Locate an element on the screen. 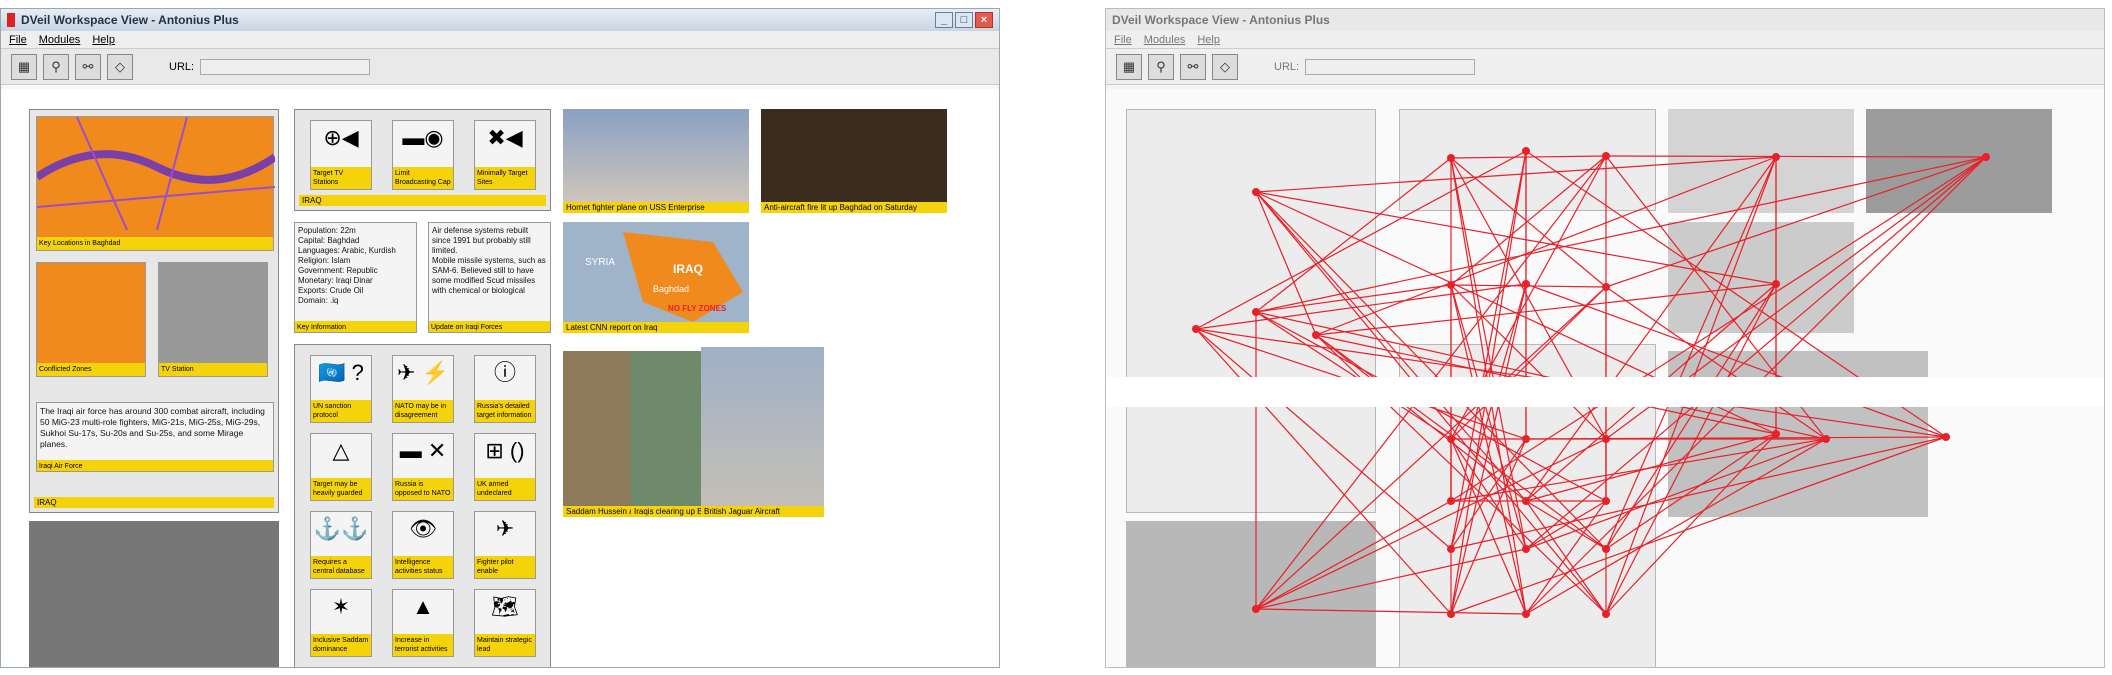  grid-item-icon: ⚓⚓ is located at coordinates (341, 528).